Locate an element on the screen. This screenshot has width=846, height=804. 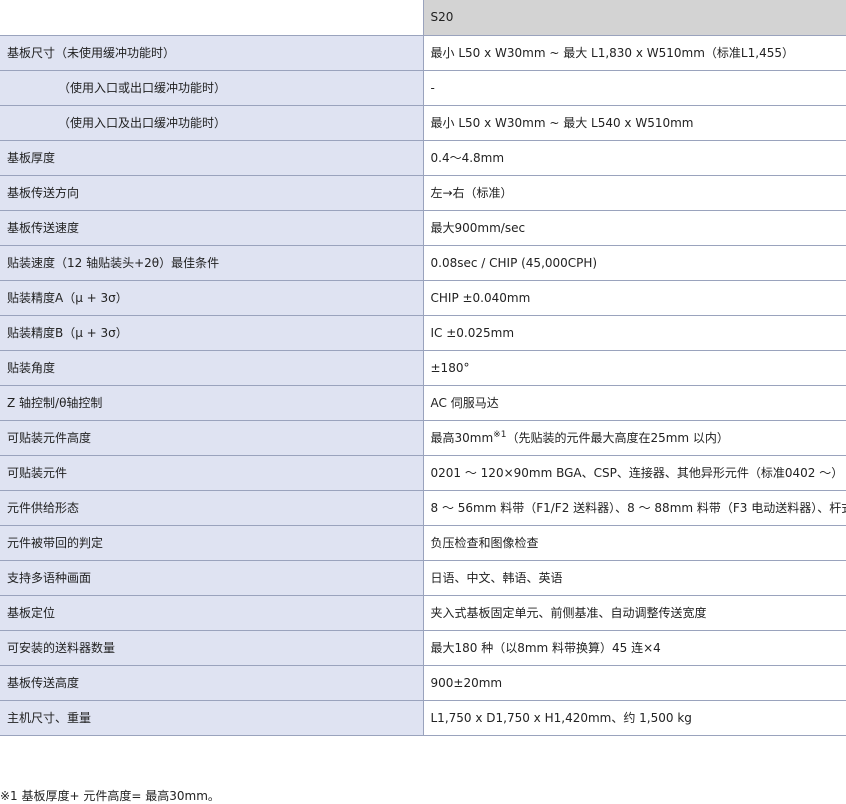
table-row: 可贴装元件高度 最高30mm※1（先贴装的元件最大高度在25mm 以内） is located at coordinates (423, 438).